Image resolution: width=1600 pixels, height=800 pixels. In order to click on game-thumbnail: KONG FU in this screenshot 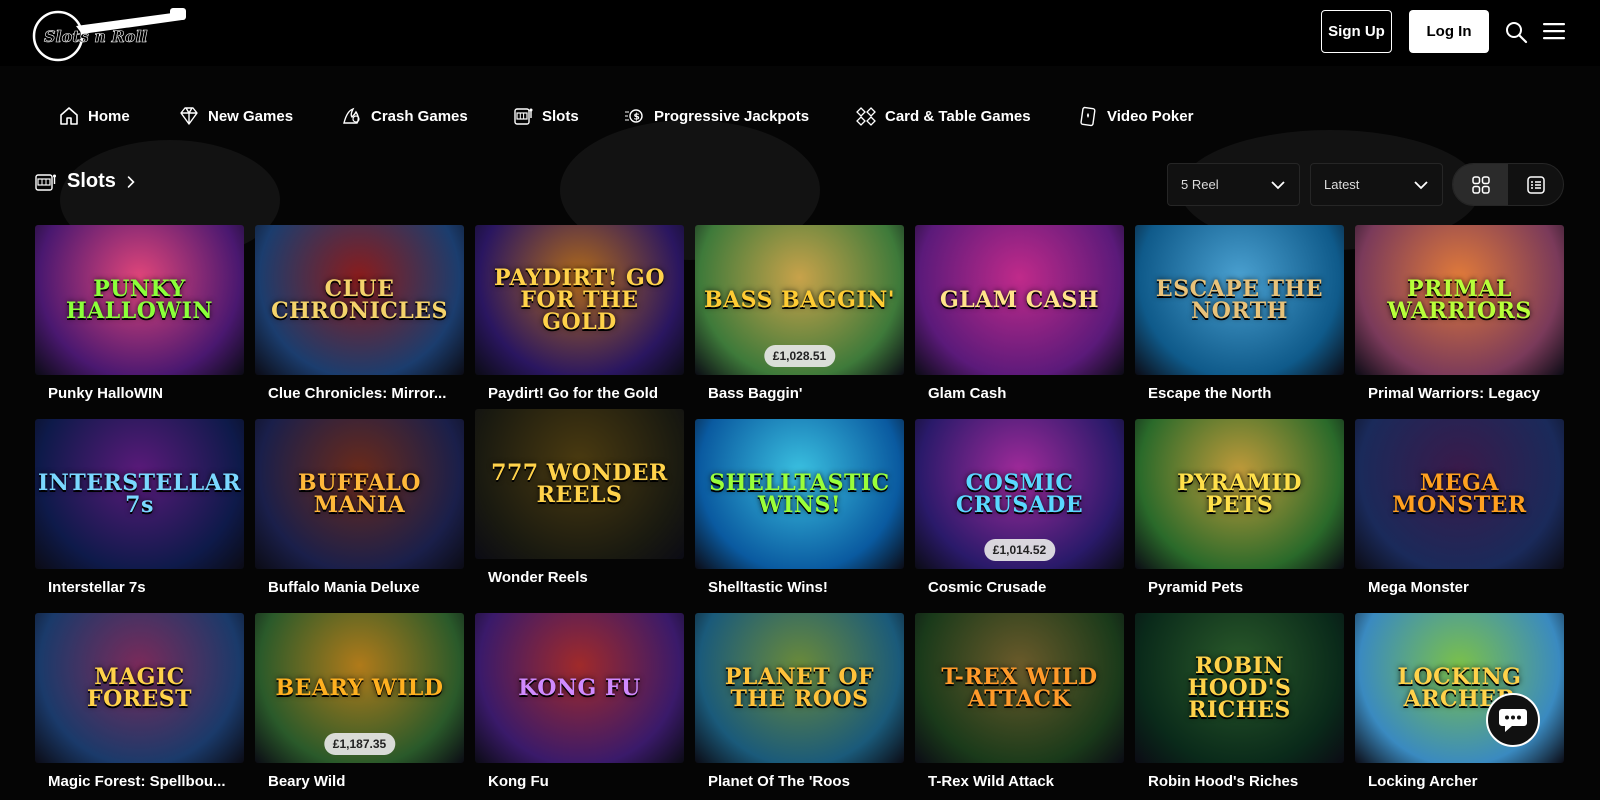, I will do `click(579, 688)`.